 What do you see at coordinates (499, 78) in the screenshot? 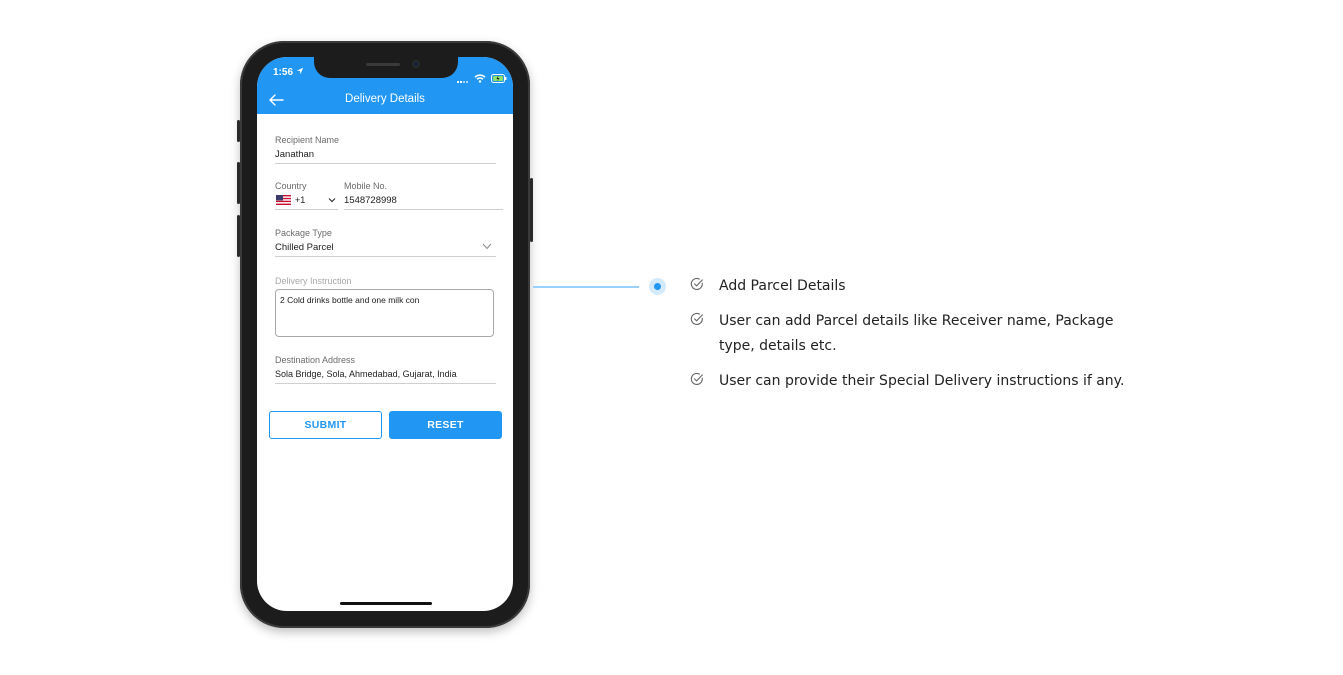
I see `battery-icon` at bounding box center [499, 78].